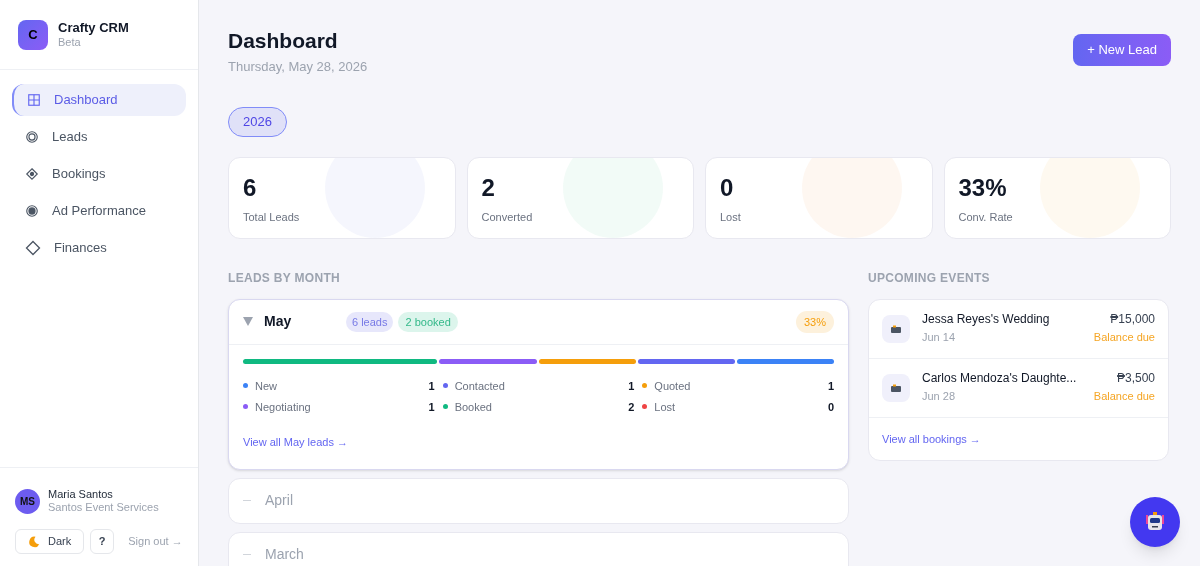 The height and width of the screenshot is (566, 1200). What do you see at coordinates (34, 541) in the screenshot?
I see `moon-icon` at bounding box center [34, 541].